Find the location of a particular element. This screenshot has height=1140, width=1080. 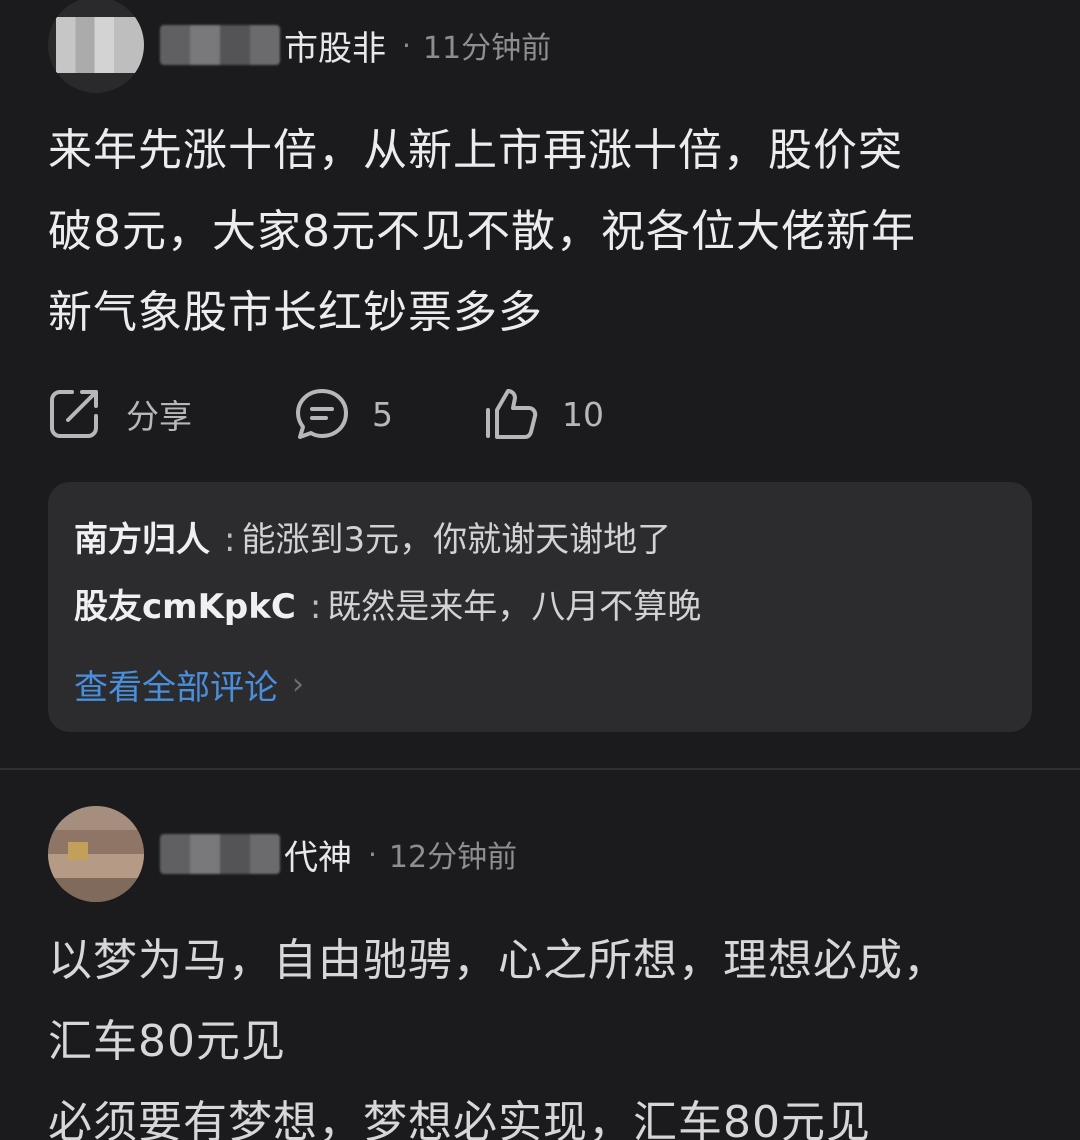

reply-author: 股友cmKpkC is located at coordinates (185, 607).